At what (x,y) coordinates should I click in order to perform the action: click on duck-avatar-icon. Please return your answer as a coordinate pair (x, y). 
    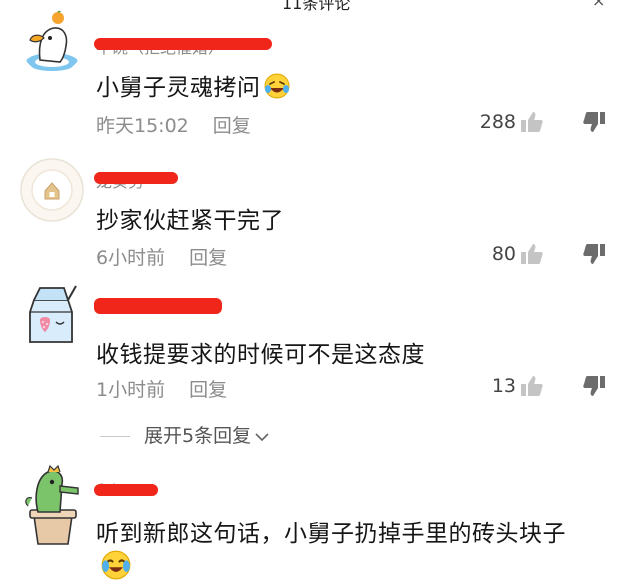
    Looking at the image, I should click on (52, 42).